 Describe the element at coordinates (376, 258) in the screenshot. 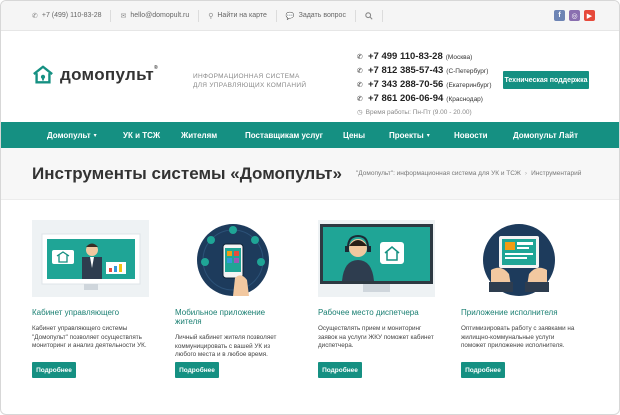

I see `dispatcher-illustration` at that location.